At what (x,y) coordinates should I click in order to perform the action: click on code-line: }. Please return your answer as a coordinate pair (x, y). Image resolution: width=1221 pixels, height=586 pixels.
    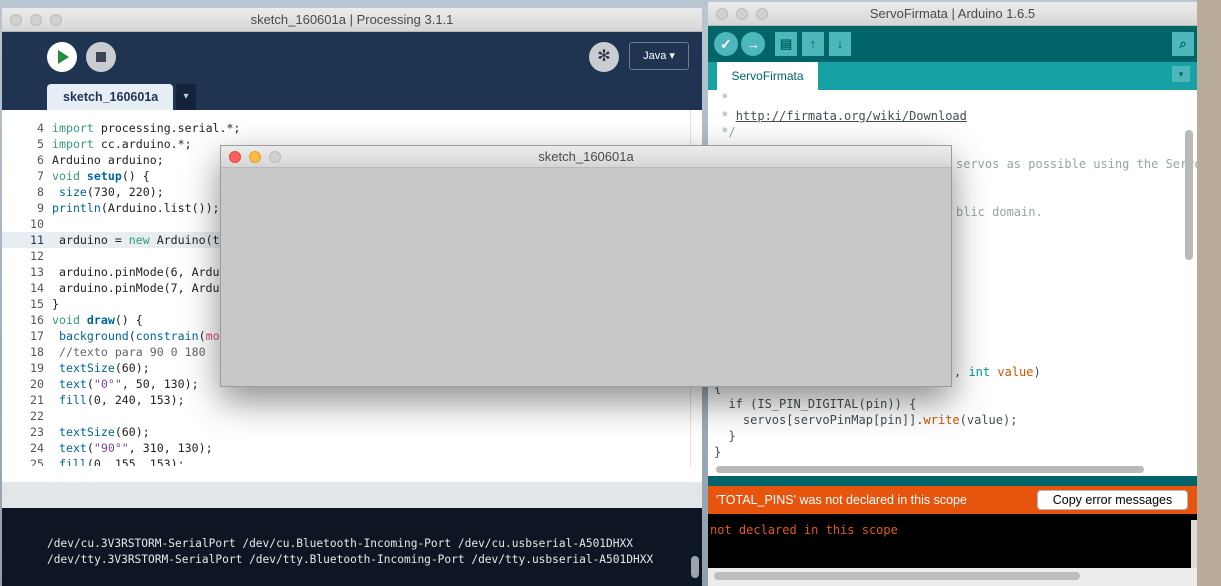
    Looking at the image, I should click on (725, 436).